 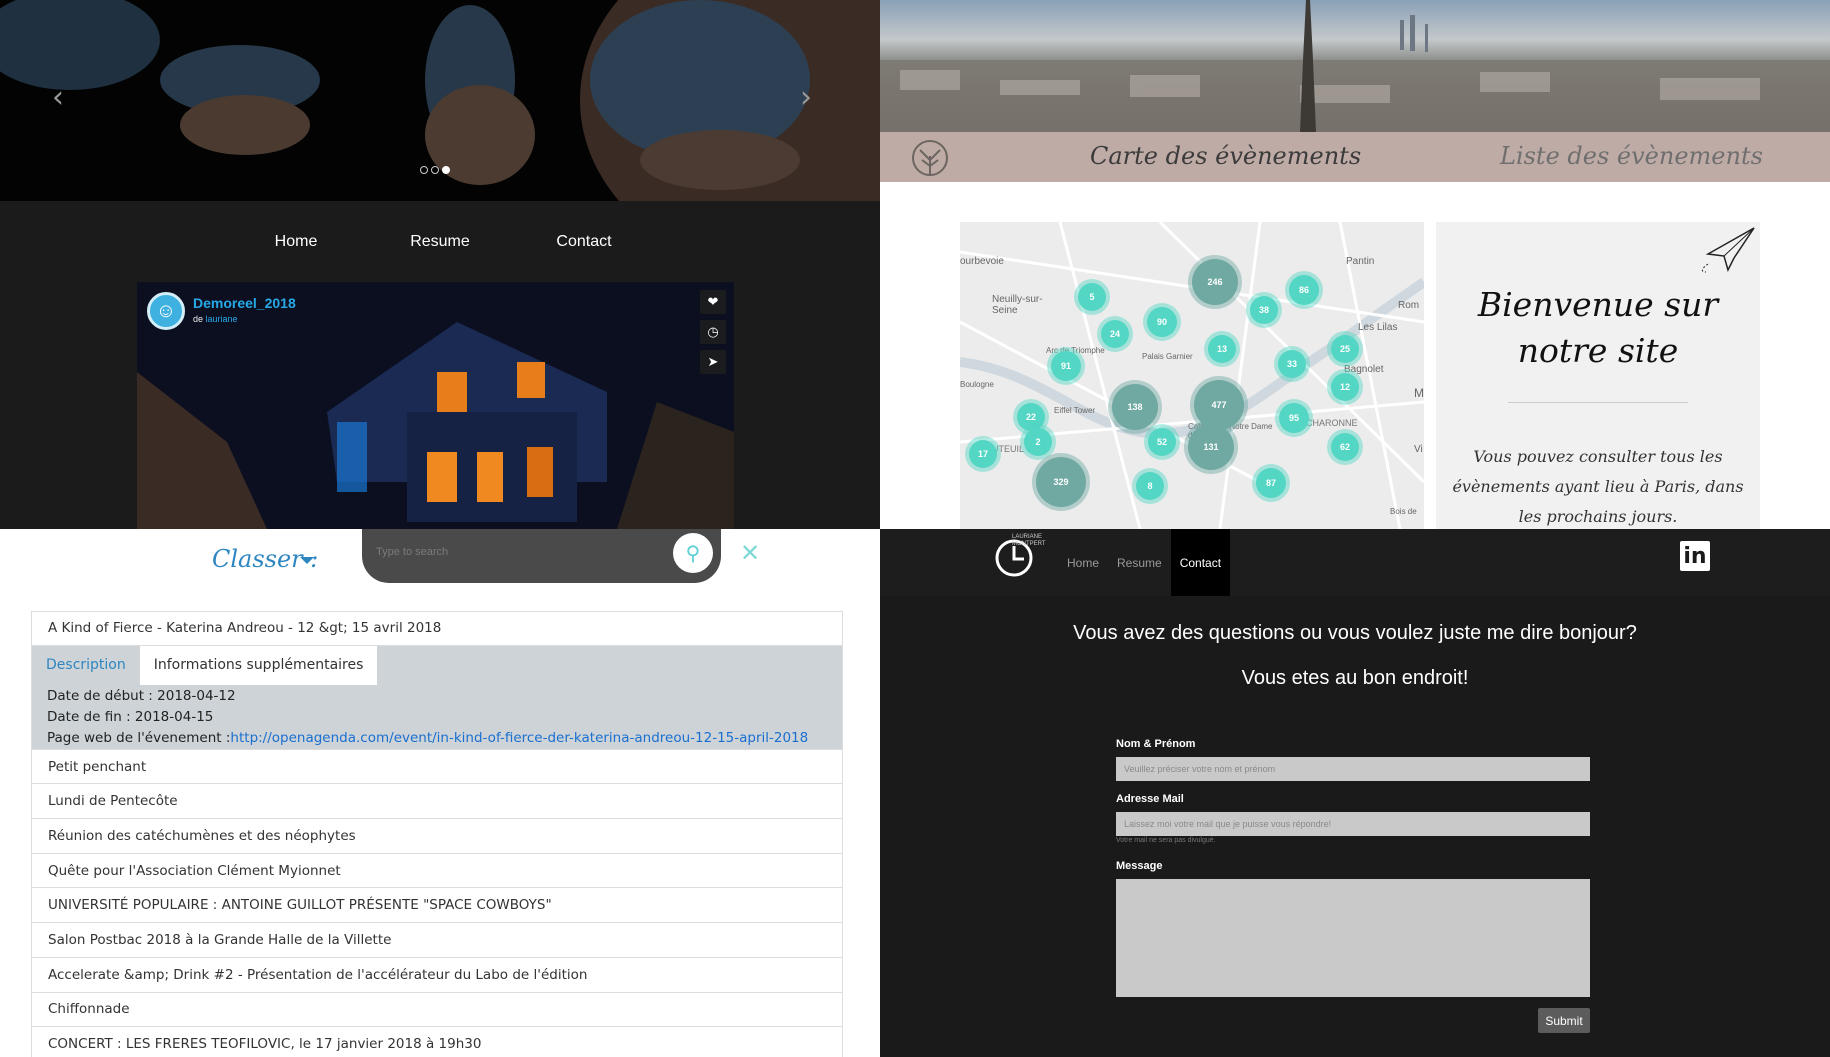 I want to click on map-label: Eiffel Tower, so click(x=1075, y=410).